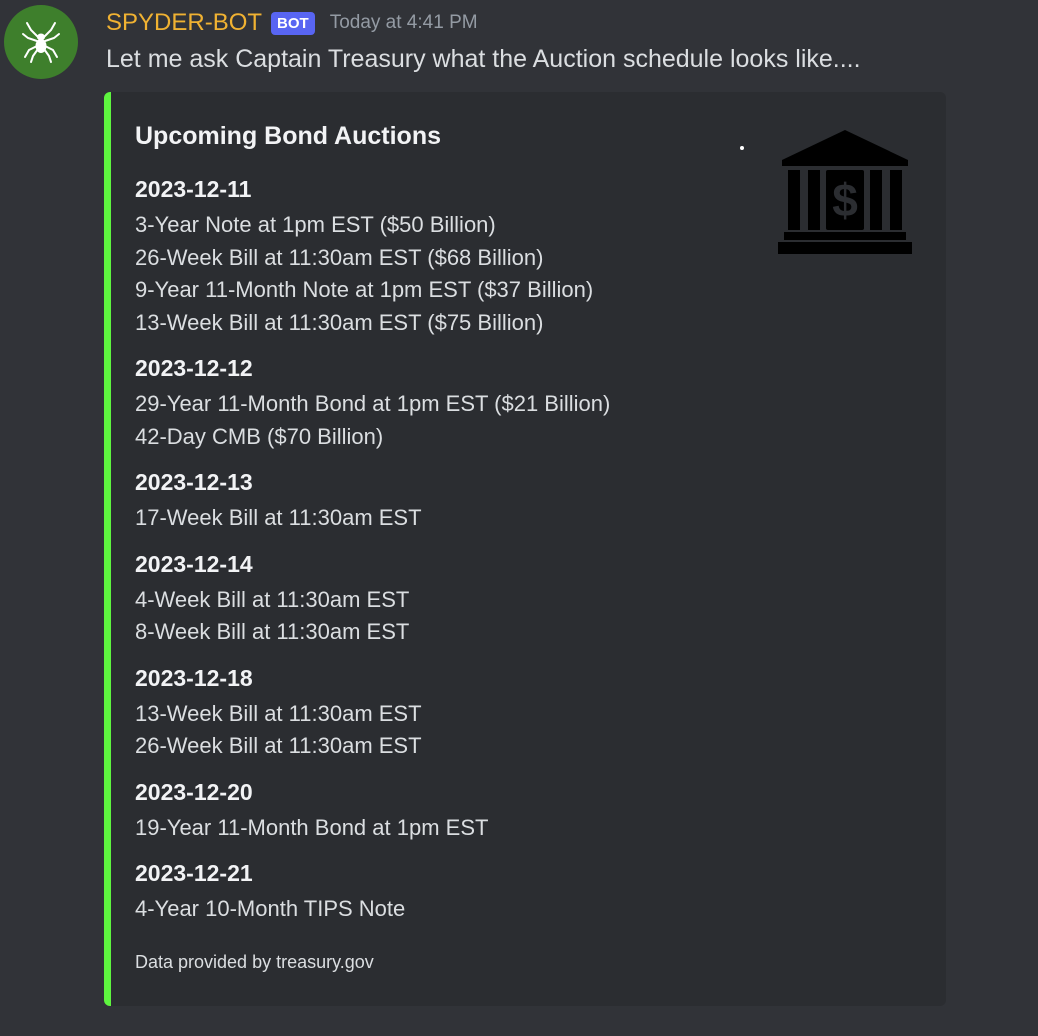 Image resolution: width=1038 pixels, height=1036 pixels. I want to click on username: SPYDER-BOT, so click(184, 23).